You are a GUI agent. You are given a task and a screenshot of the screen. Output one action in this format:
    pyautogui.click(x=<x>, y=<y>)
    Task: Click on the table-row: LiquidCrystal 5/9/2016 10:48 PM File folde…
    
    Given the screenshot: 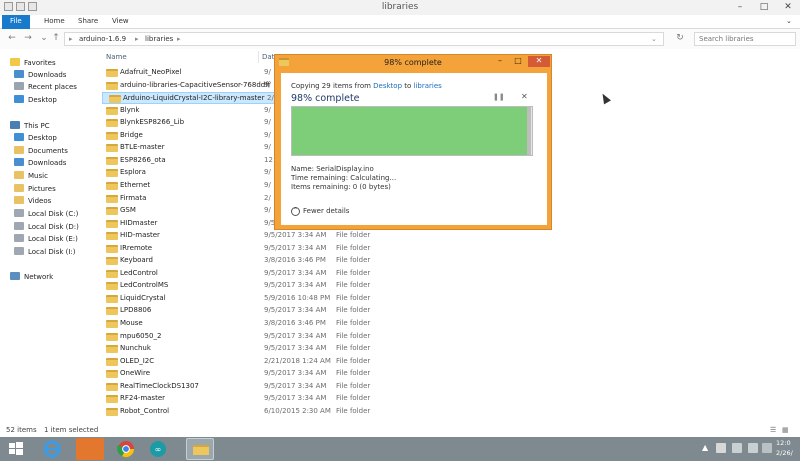 What is the action you would take?
    pyautogui.click(x=450, y=299)
    